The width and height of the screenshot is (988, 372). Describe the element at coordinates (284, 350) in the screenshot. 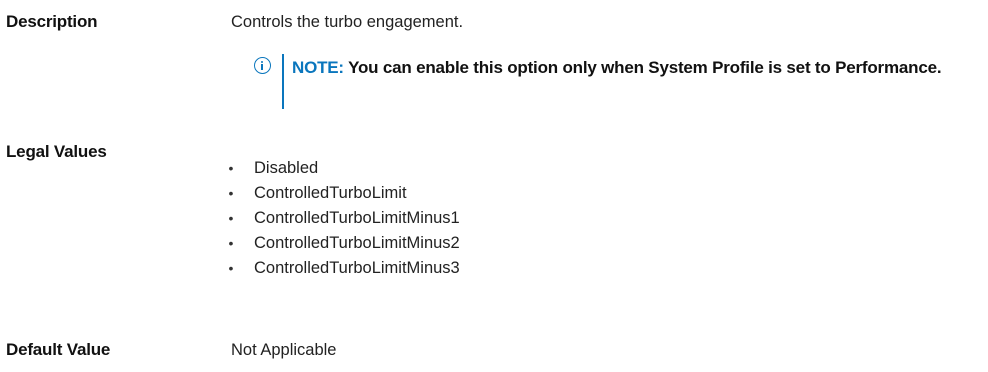

I see `default-value-text: Not Applicable` at that location.